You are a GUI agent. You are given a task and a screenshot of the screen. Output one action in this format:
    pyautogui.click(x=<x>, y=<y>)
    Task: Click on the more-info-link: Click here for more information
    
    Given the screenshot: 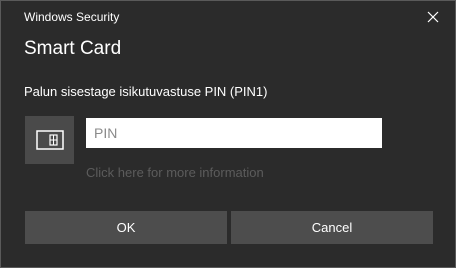 What is the action you would take?
    pyautogui.click(x=175, y=172)
    